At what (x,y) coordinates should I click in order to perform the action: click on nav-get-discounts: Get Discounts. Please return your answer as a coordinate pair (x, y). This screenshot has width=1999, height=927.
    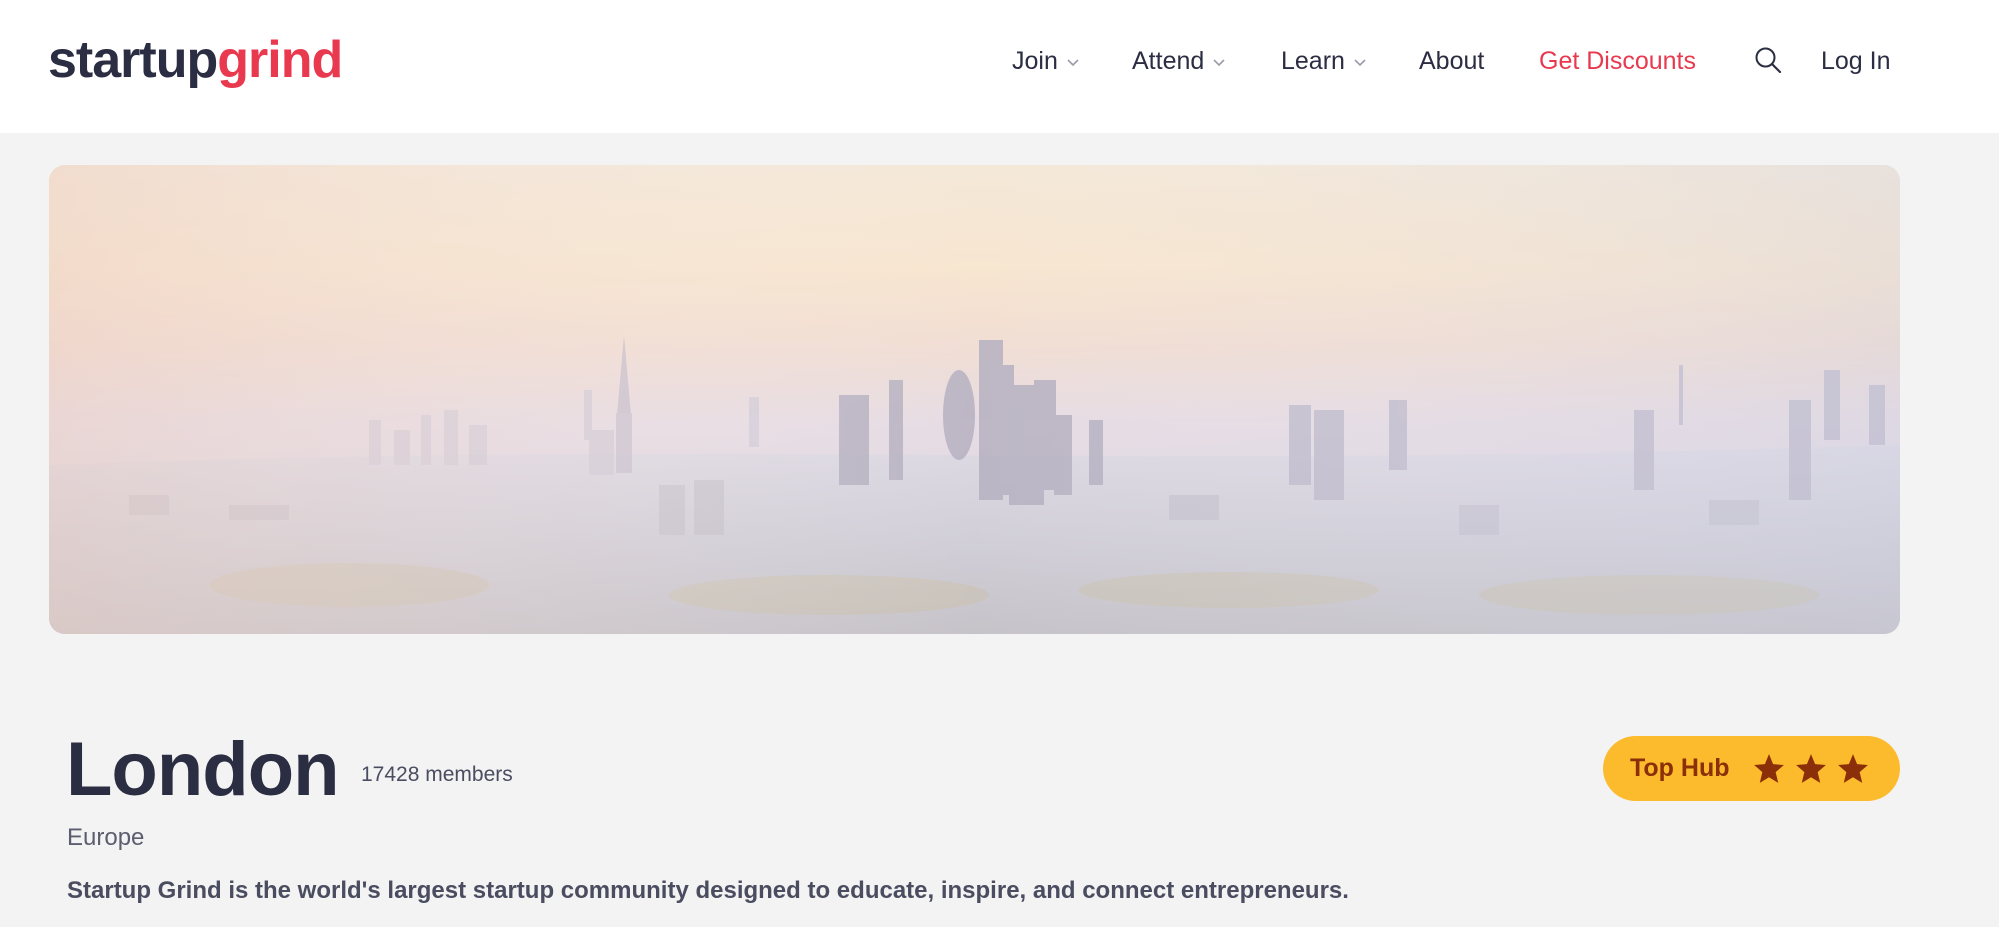
    Looking at the image, I should click on (1617, 61).